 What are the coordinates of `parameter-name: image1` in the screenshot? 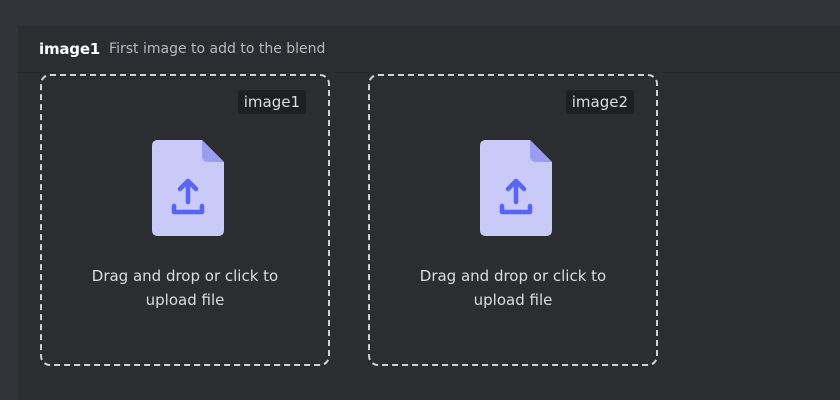 It's located at (70, 49).